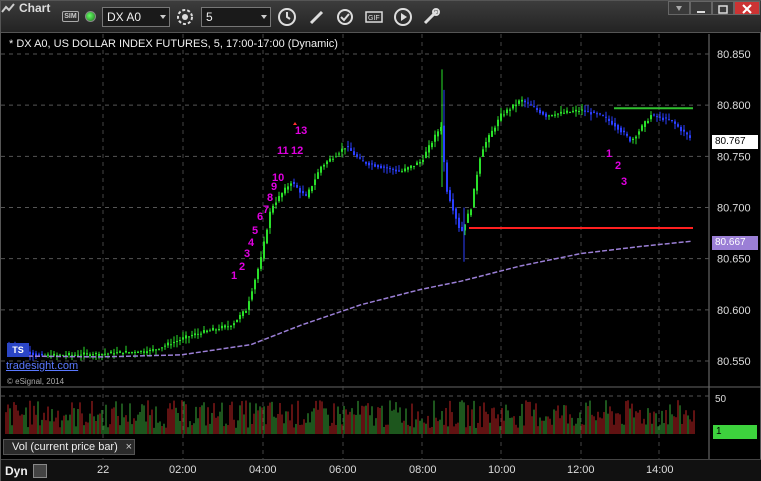  I want to click on volume-study-label: Vol (current price bar) ×, so click(69, 447).